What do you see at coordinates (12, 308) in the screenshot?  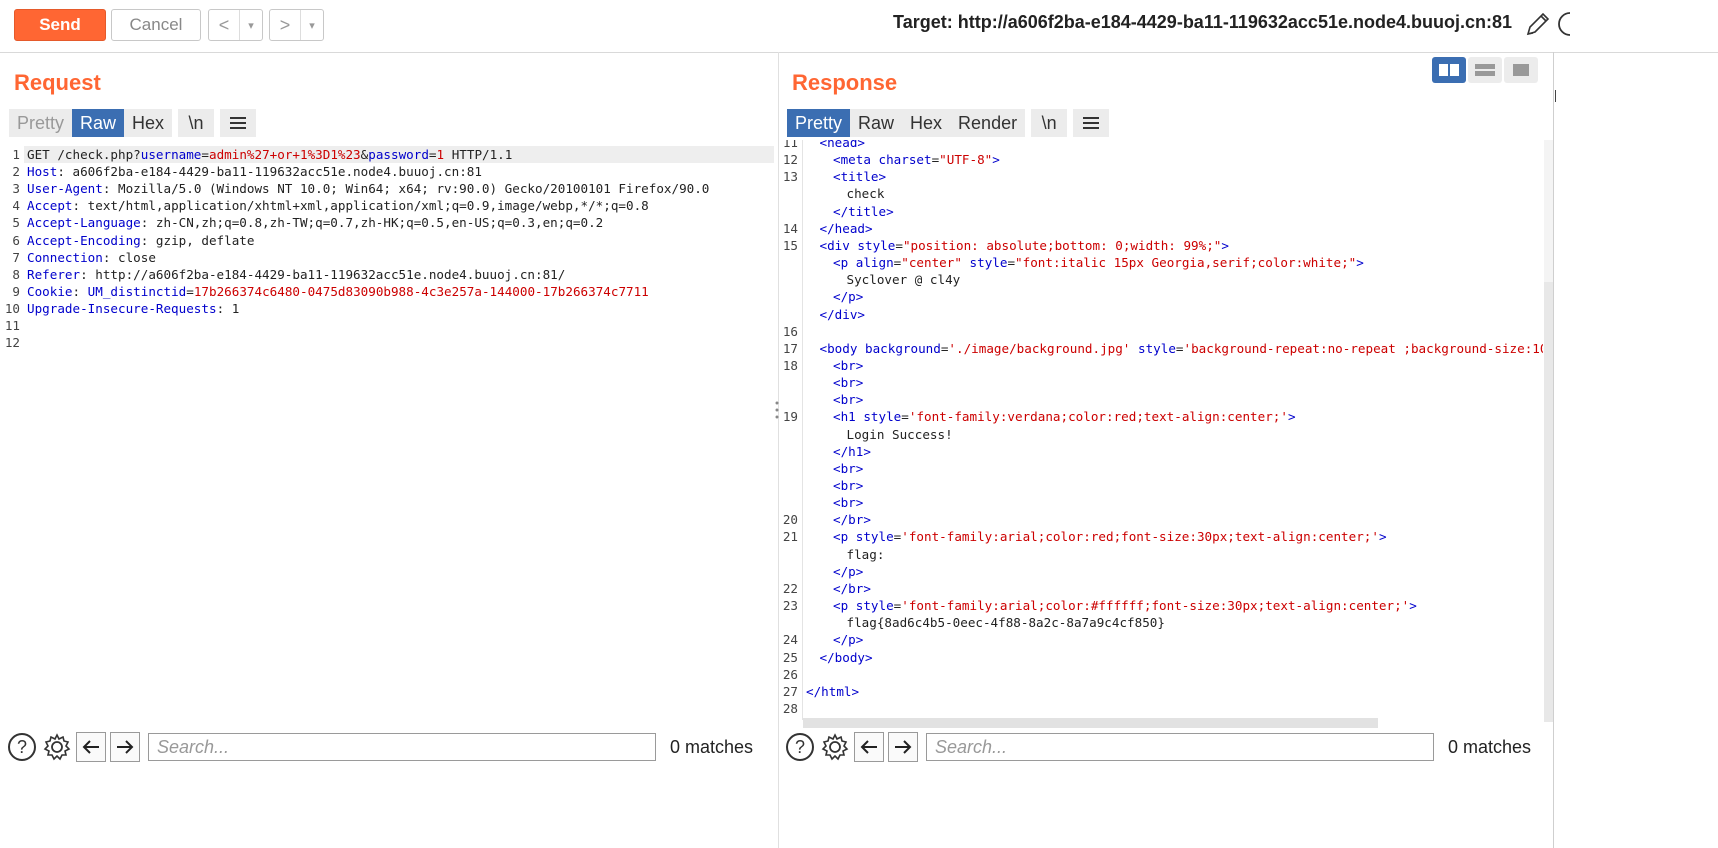 I see `line-number: 10` at bounding box center [12, 308].